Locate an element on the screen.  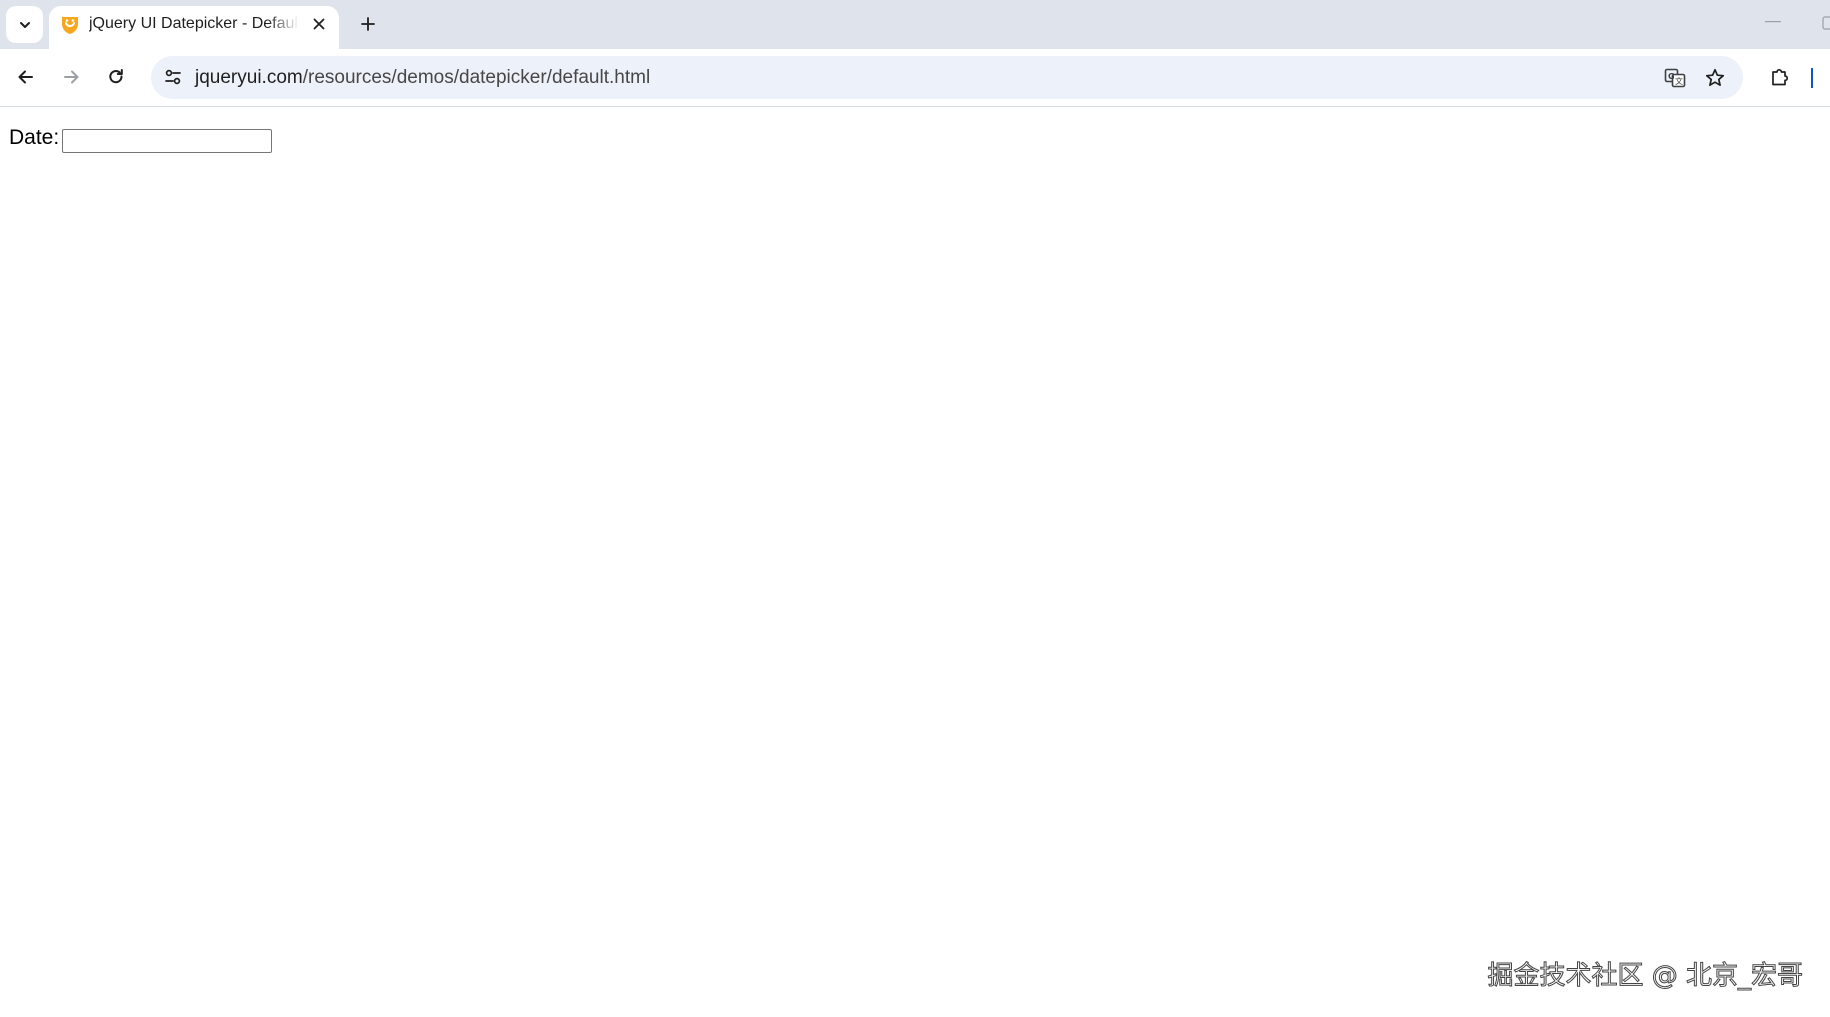
new-tab-button is located at coordinates (368, 24).